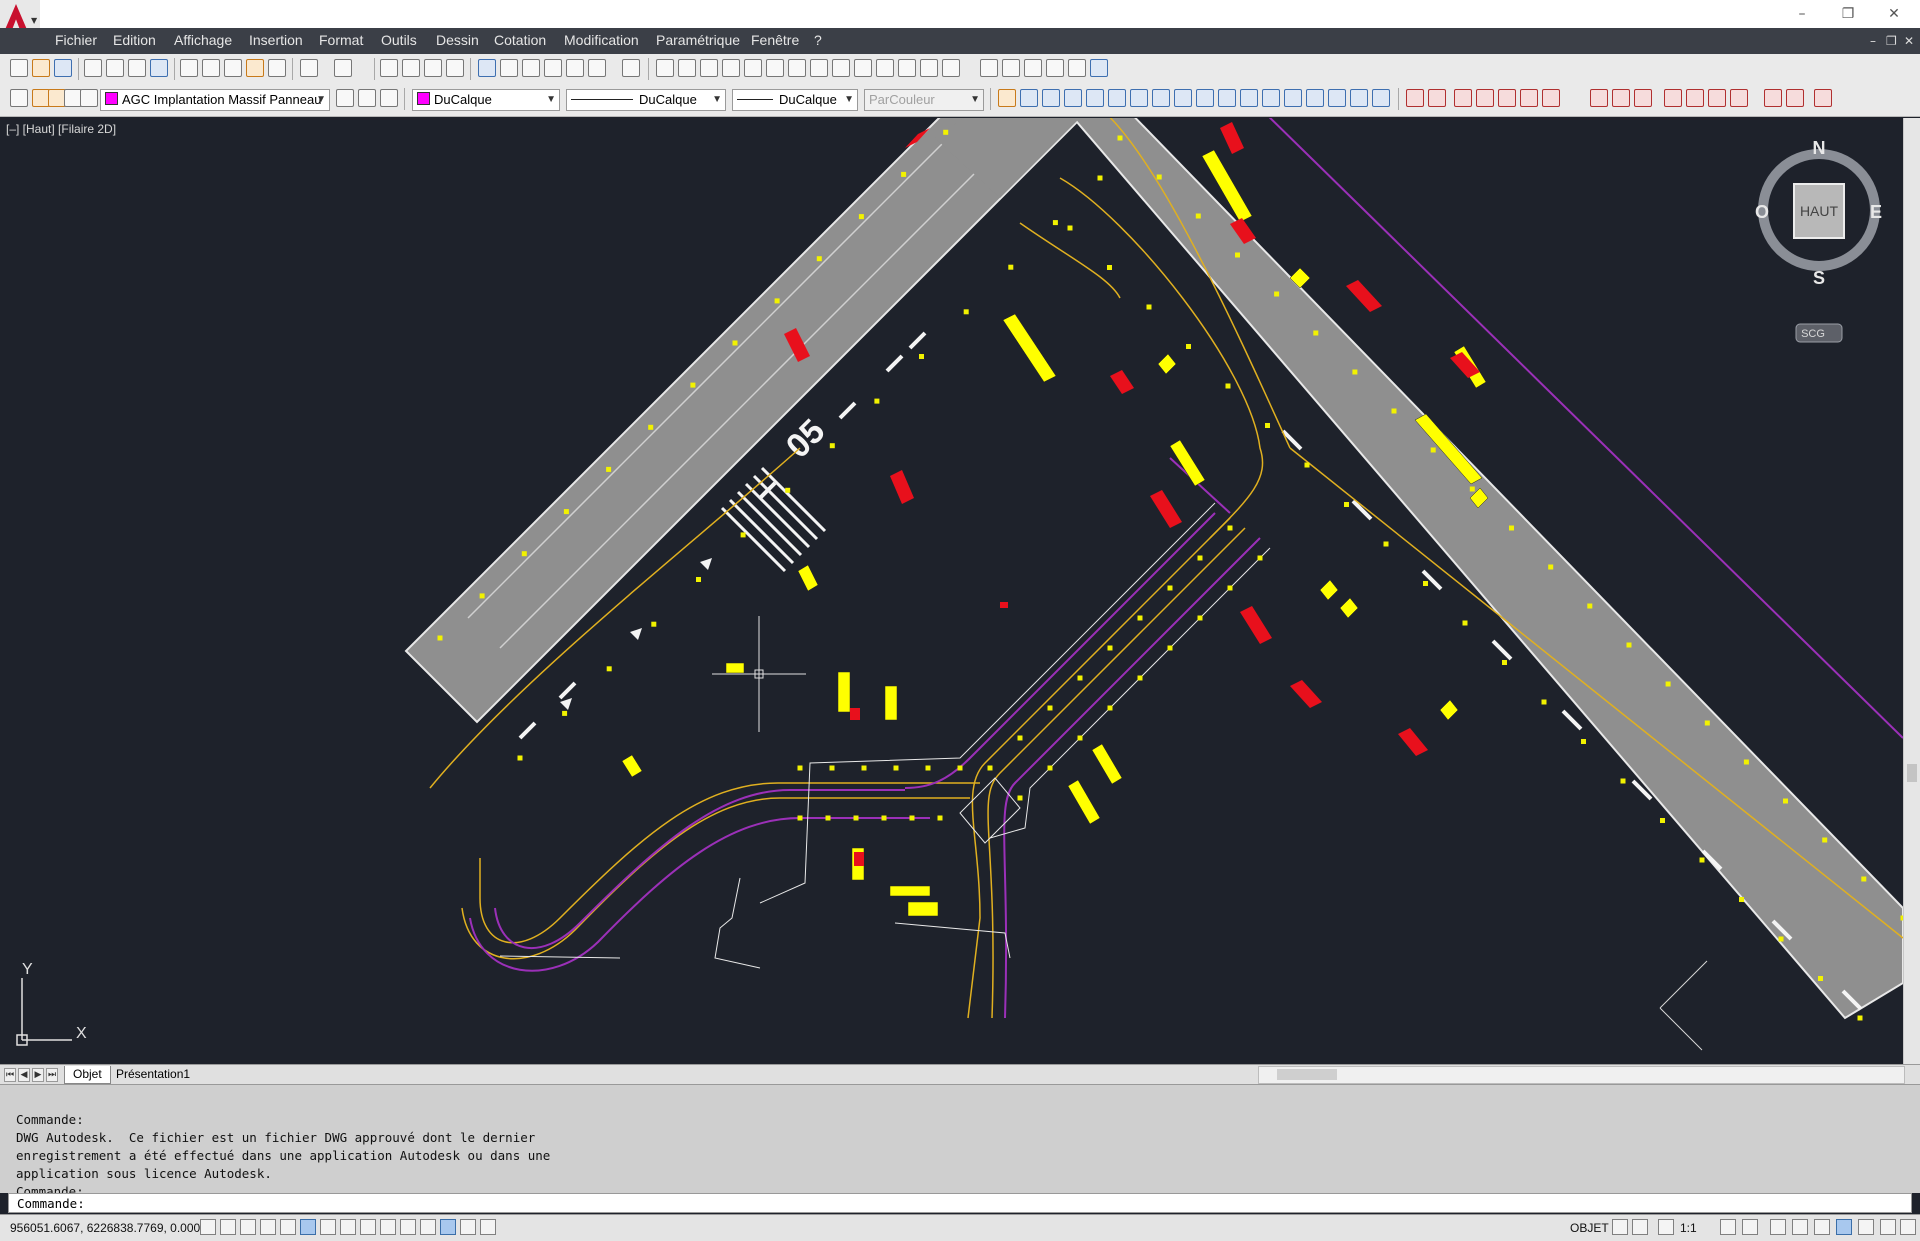 Image resolution: width=1920 pixels, height=1241 pixels. What do you see at coordinates (1802, 14) in the screenshot?
I see `minimize-button: –` at bounding box center [1802, 14].